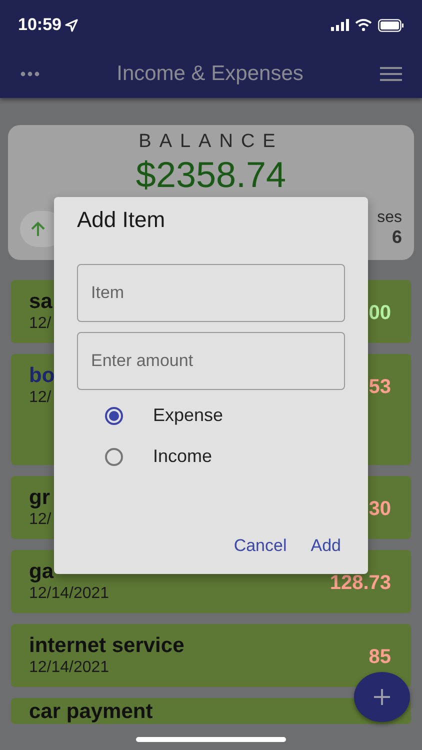  I want to click on signal-icon, so click(340, 25).